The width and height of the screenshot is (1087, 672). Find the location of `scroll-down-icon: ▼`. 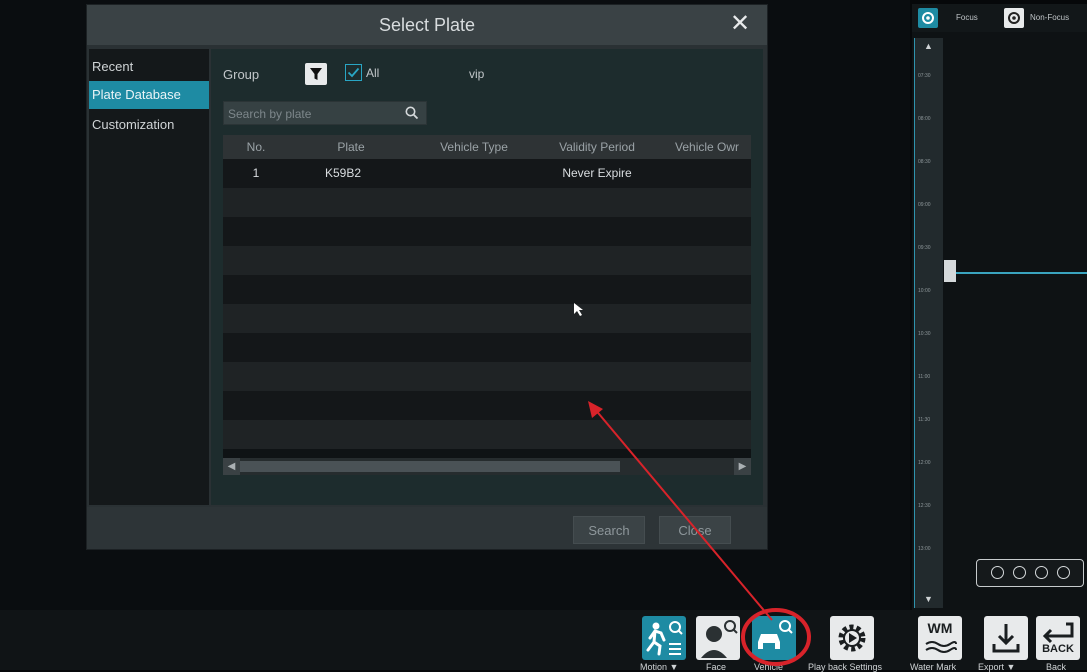

scroll-down-icon: ▼ is located at coordinates (928, 599).